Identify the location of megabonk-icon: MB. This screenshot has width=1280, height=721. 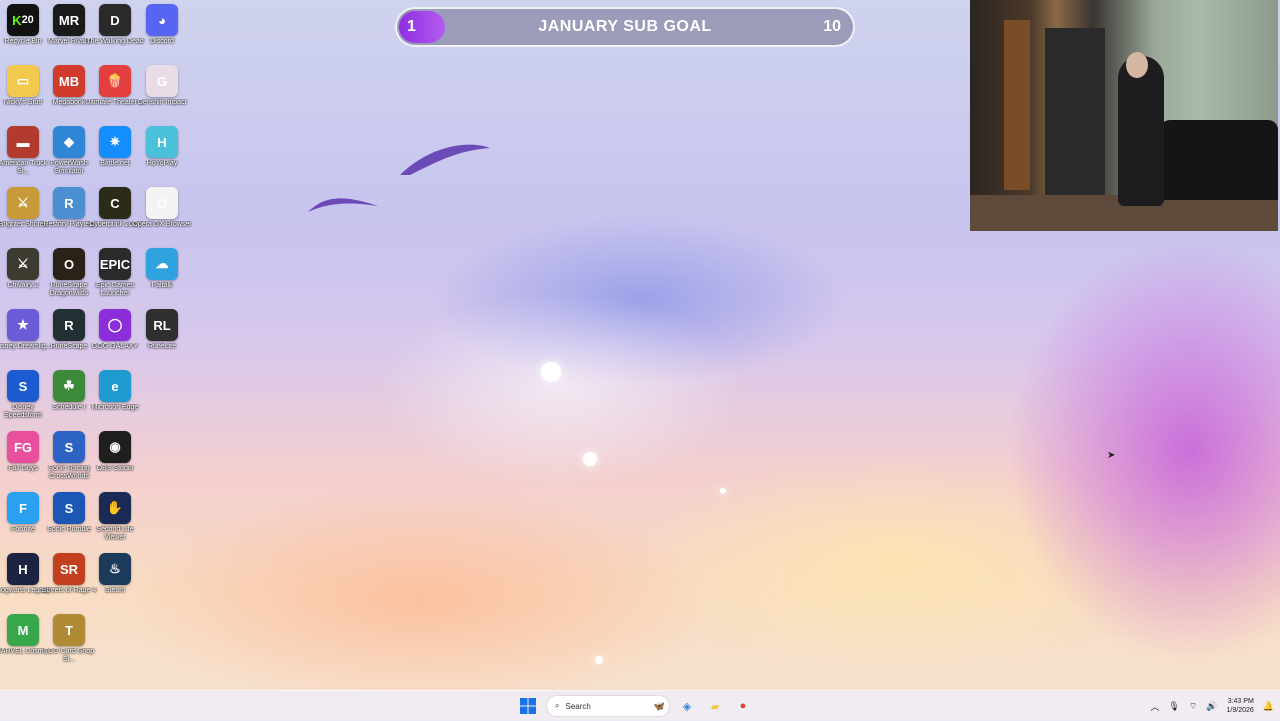
(69, 81).